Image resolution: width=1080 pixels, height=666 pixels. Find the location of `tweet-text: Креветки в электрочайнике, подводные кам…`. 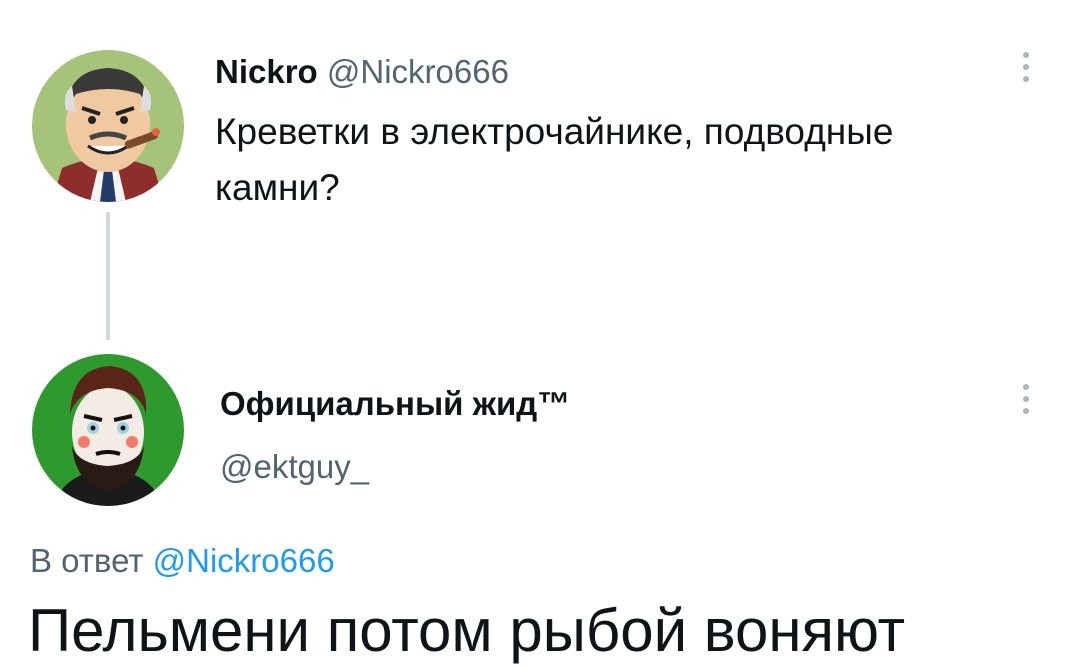

tweet-text: Креветки в электрочайнике, подводные кам… is located at coordinates (554, 159).